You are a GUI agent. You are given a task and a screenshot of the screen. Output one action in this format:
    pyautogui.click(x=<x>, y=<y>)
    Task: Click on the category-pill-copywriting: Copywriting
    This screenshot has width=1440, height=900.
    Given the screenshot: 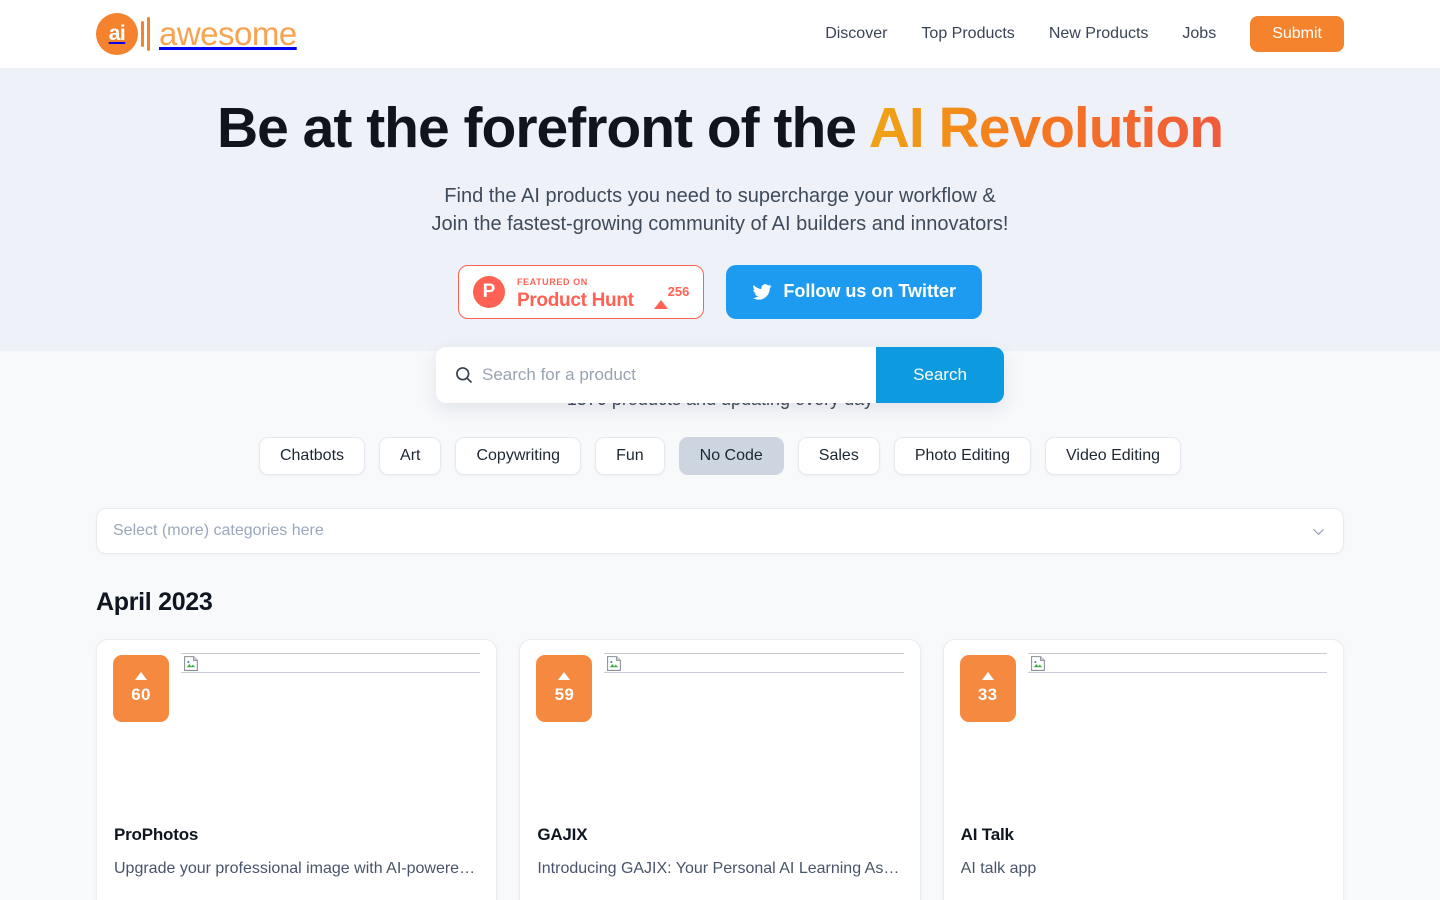 What is the action you would take?
    pyautogui.click(x=518, y=456)
    